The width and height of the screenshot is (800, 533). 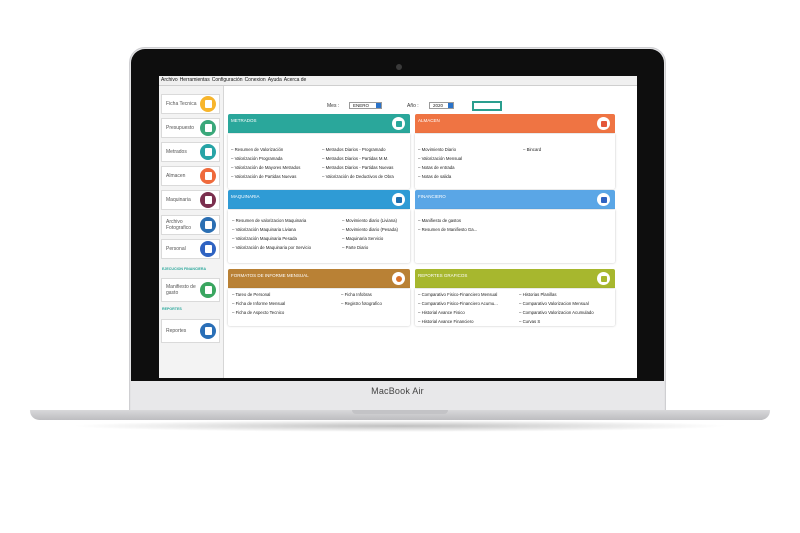 I want to click on link-item: – Valorización Maquinaria Liviana, so click(x=264, y=229).